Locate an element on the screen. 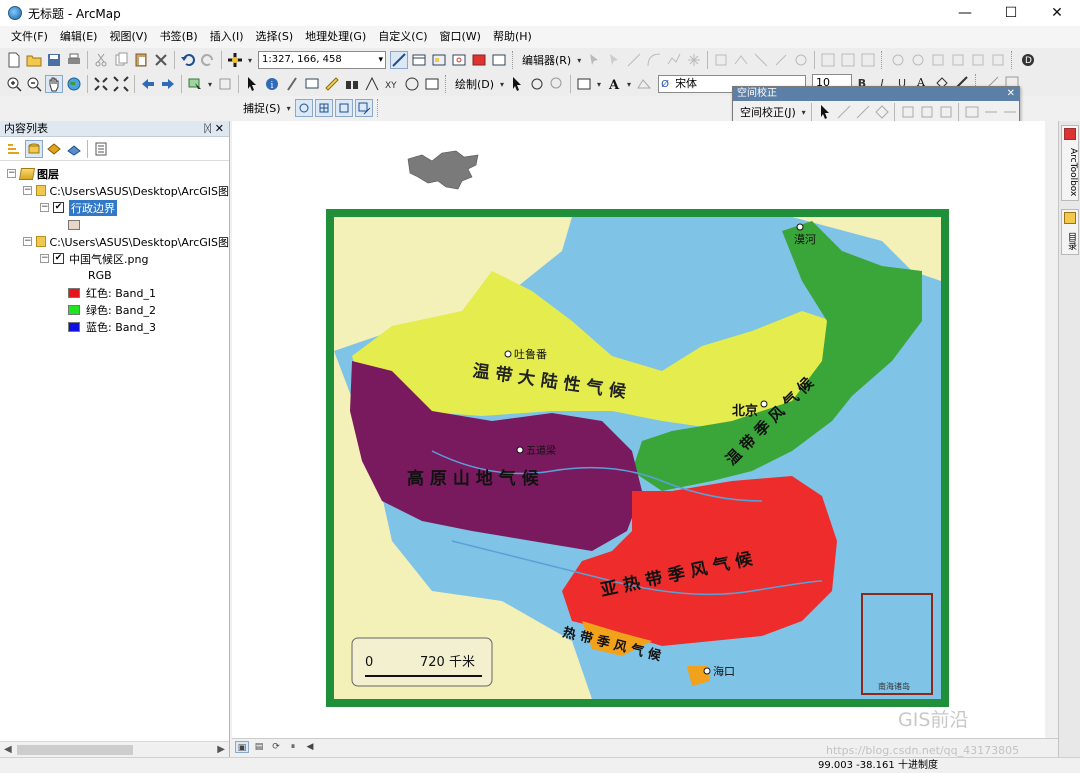  search-window-icon is located at coordinates (459, 60).